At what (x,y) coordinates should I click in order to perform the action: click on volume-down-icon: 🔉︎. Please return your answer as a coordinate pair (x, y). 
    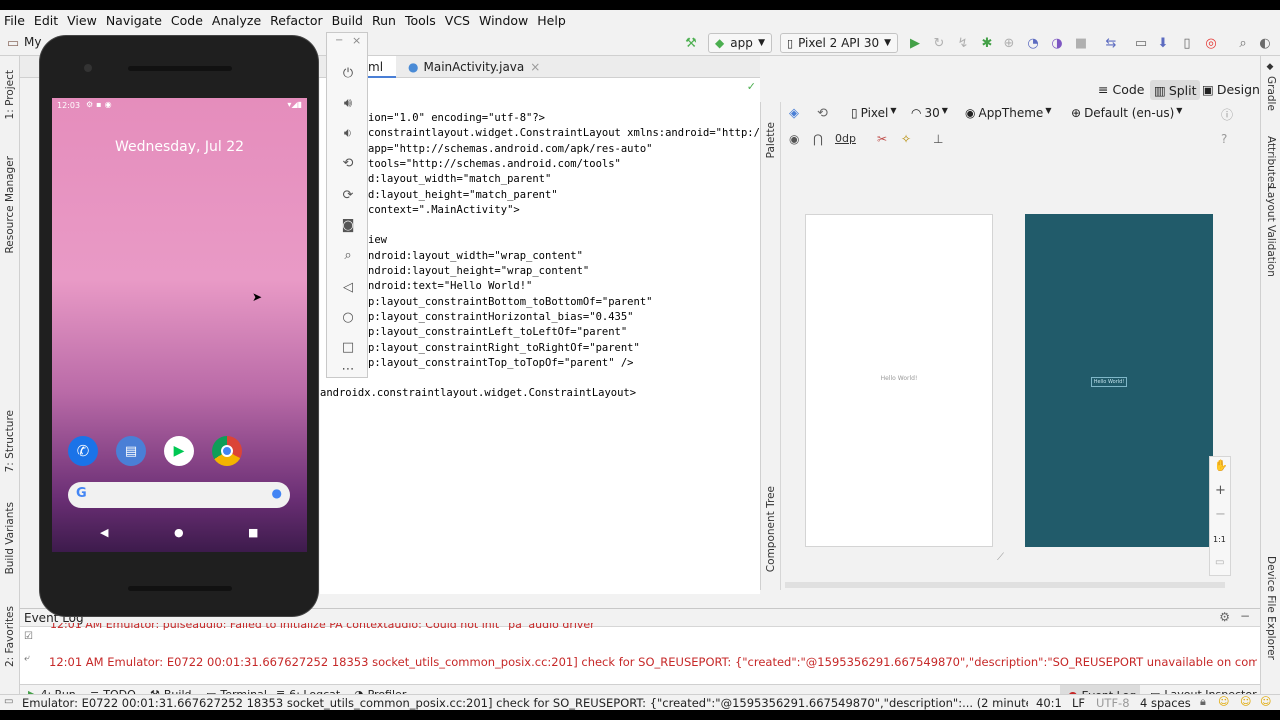
    Looking at the image, I should click on (348, 133).